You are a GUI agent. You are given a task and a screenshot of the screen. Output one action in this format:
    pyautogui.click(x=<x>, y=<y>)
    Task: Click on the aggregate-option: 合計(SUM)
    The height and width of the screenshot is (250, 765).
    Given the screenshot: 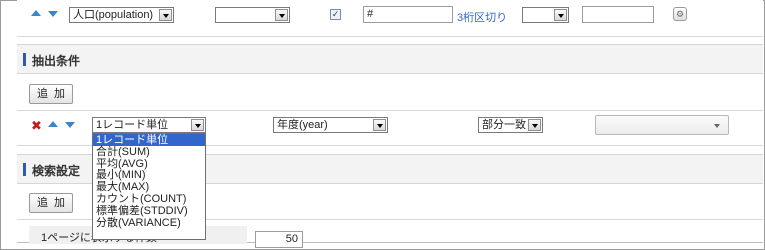 What is the action you would take?
    pyautogui.click(x=149, y=152)
    